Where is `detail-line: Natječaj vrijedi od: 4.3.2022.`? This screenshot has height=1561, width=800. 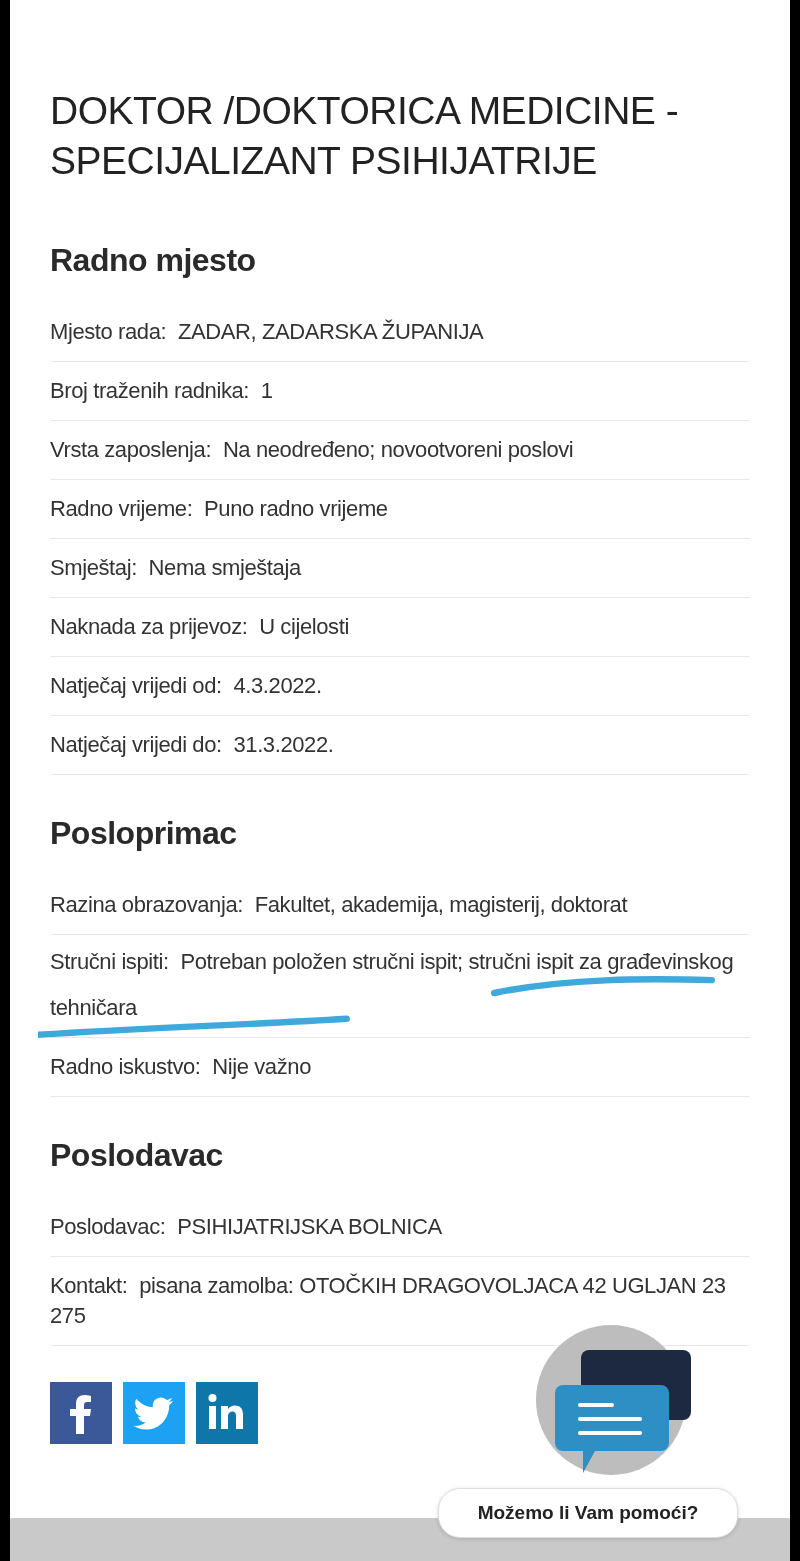 detail-line: Natječaj vrijedi od: 4.3.2022. is located at coordinates (186, 686).